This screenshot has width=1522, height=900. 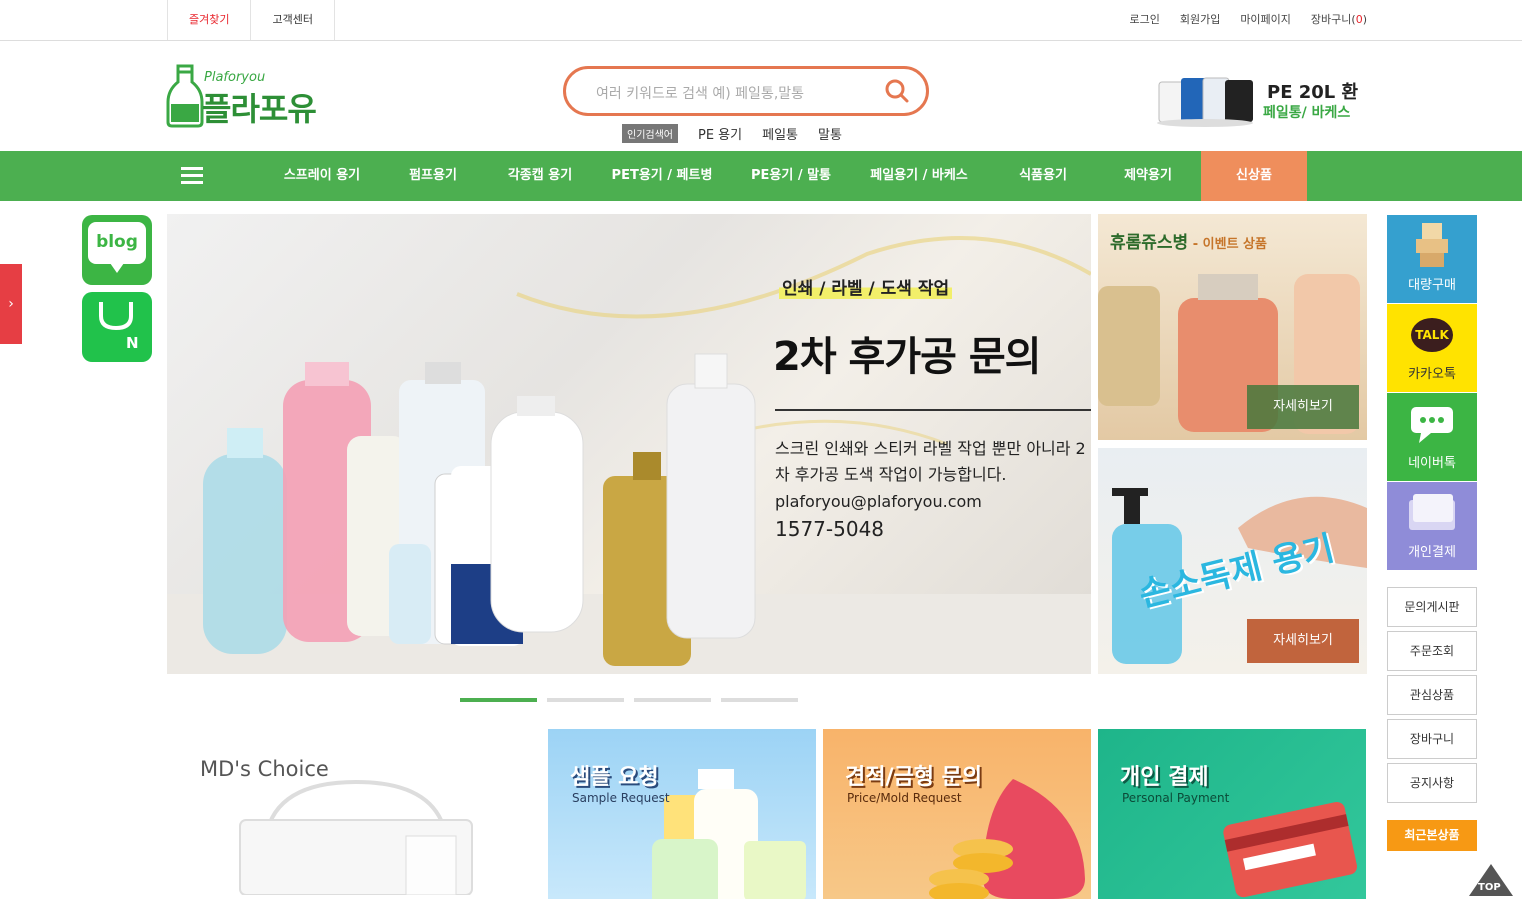 What do you see at coordinates (897, 91) in the screenshot?
I see `search-icon` at bounding box center [897, 91].